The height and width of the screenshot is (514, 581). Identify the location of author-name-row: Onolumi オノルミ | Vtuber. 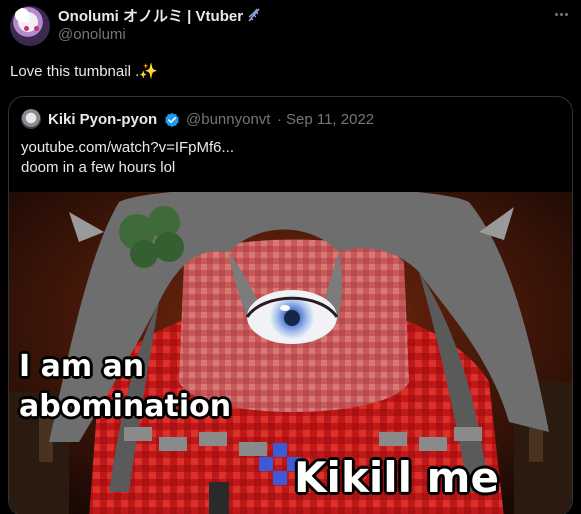
(160, 15).